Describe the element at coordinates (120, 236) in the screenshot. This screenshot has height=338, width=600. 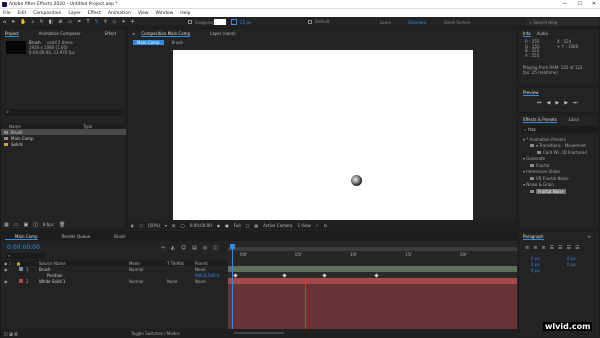
I see `tab-brush-comp: Brush` at that location.